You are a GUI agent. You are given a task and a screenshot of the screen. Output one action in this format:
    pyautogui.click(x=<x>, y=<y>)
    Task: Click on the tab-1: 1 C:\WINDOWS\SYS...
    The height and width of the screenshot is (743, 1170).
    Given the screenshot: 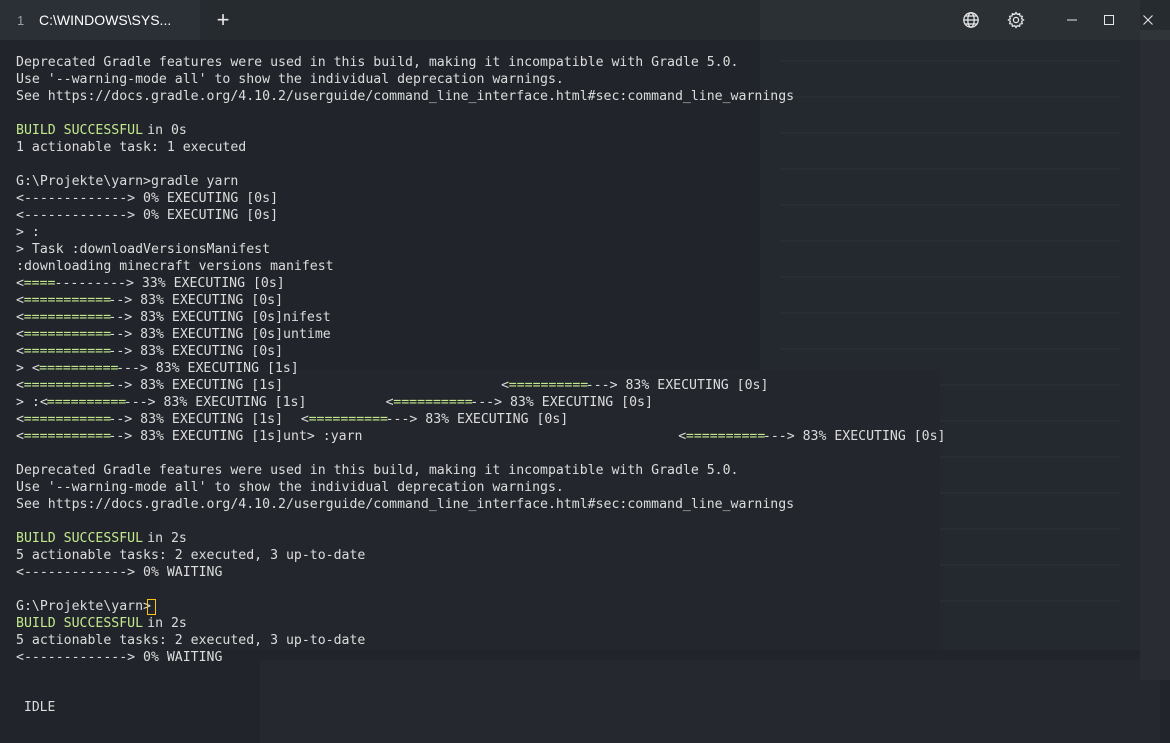 What is the action you would take?
    pyautogui.click(x=100, y=20)
    